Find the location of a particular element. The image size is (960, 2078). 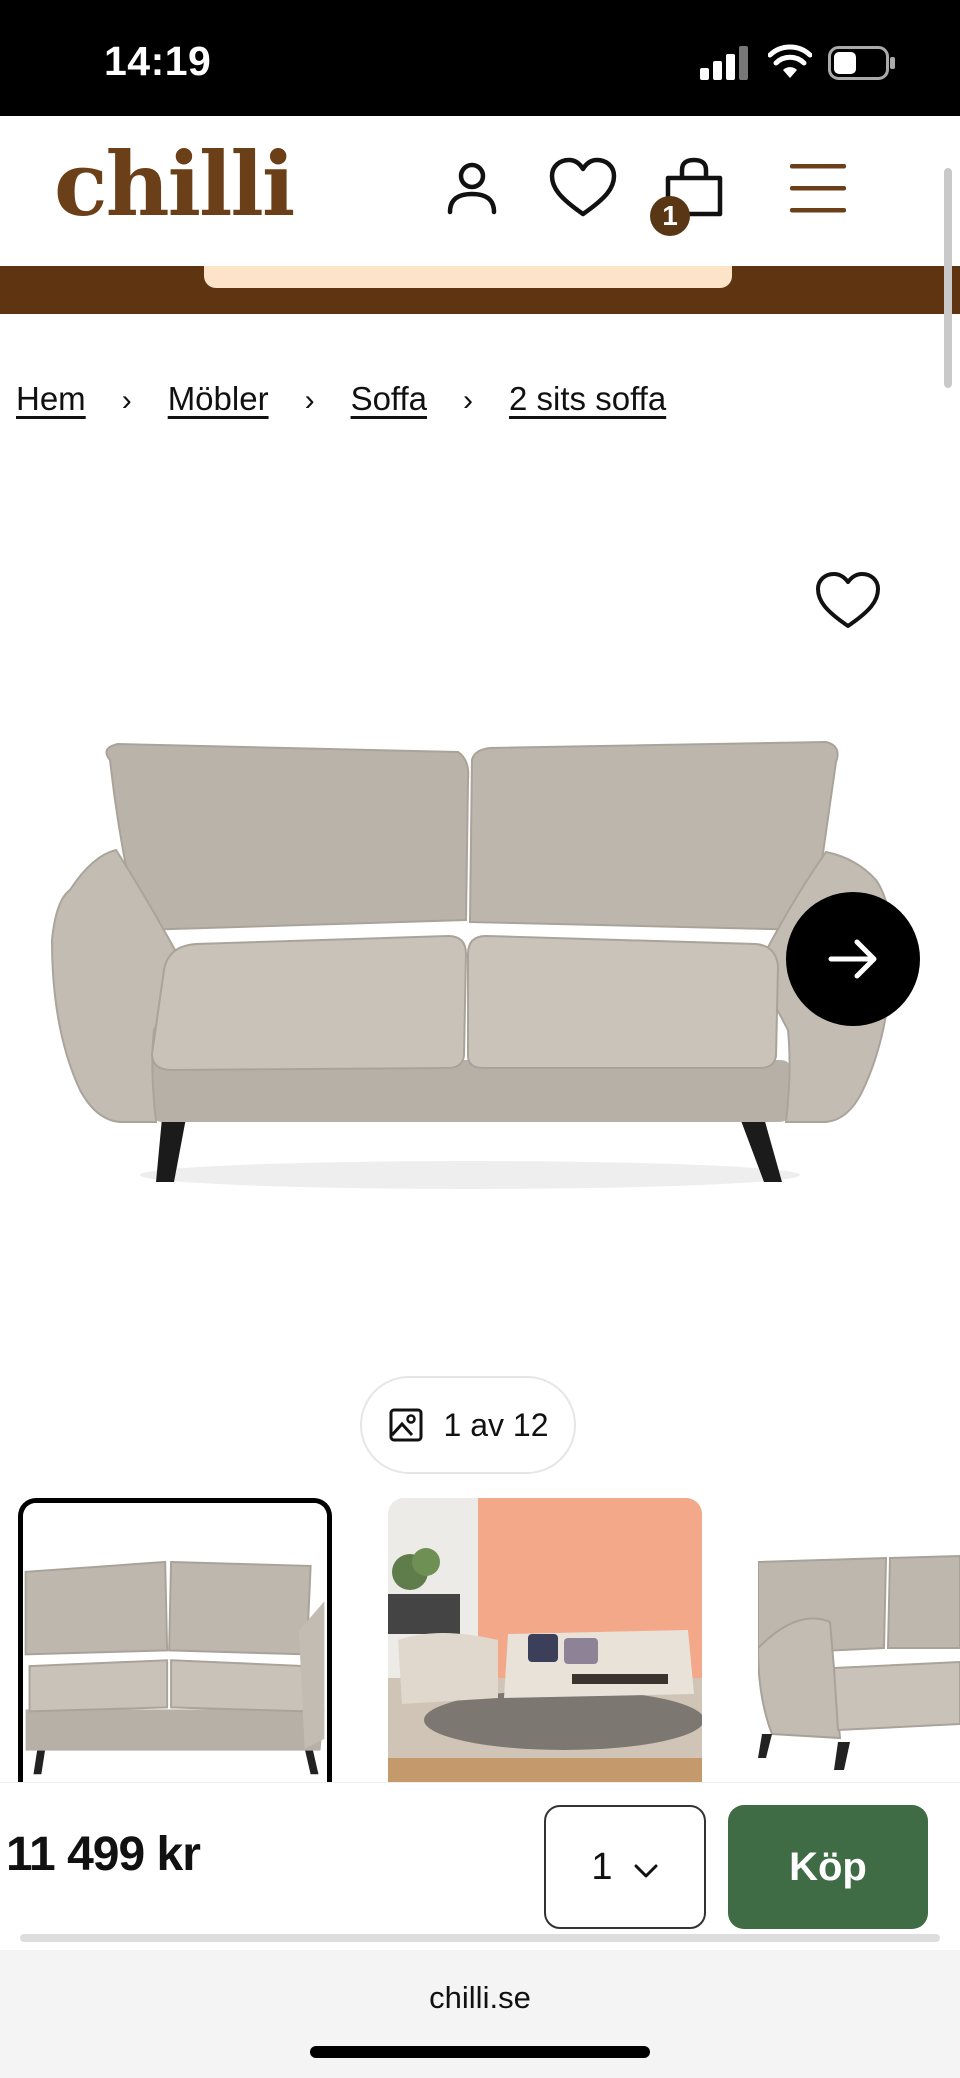

battery-icon is located at coordinates (861, 63).